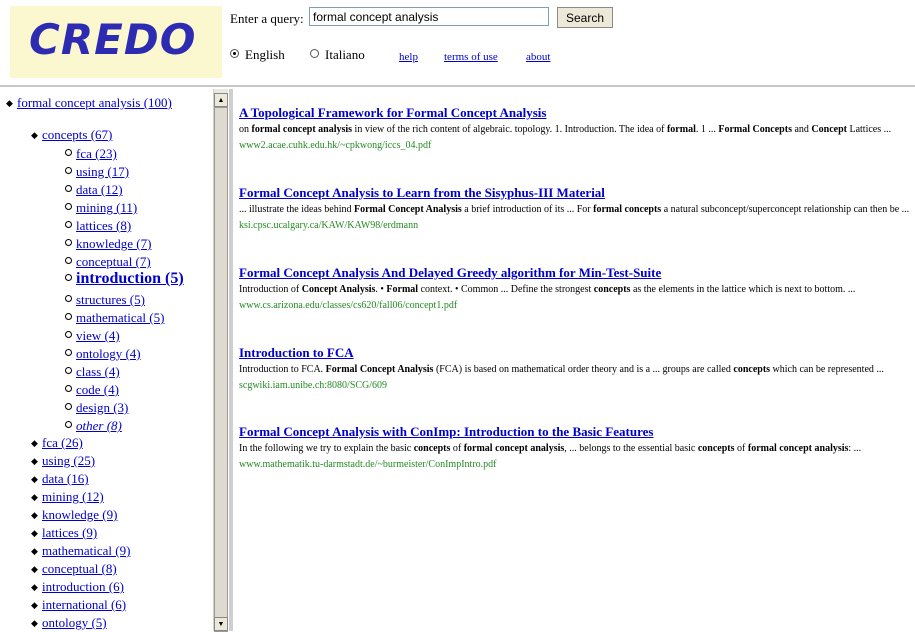 This screenshot has width=915, height=632. Describe the element at coordinates (429, 16) in the screenshot. I see `search-input` at that location.